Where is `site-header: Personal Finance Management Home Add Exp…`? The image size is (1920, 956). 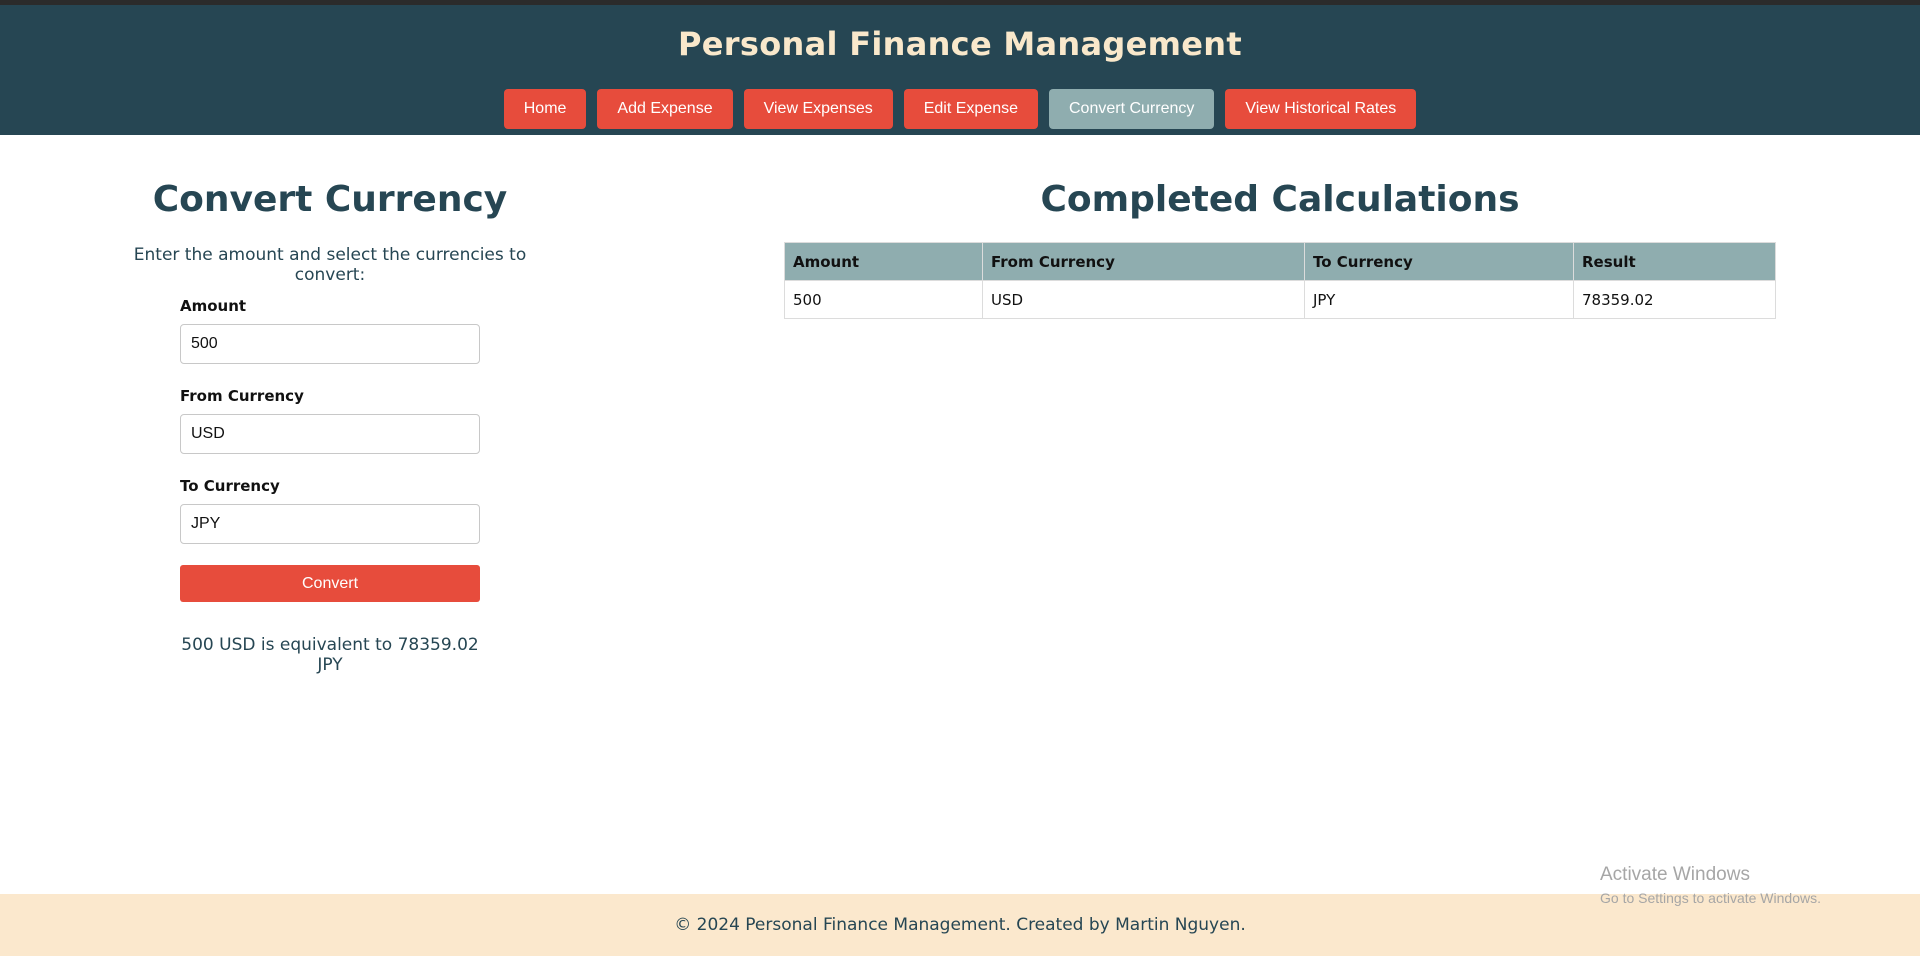
site-header: Personal Finance Management Home Add Exp… is located at coordinates (960, 67).